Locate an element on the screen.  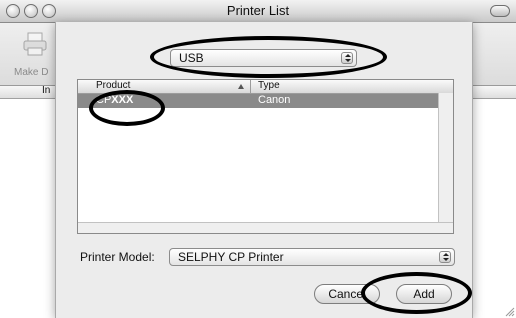
sort-ascending-icon is located at coordinates (241, 86).